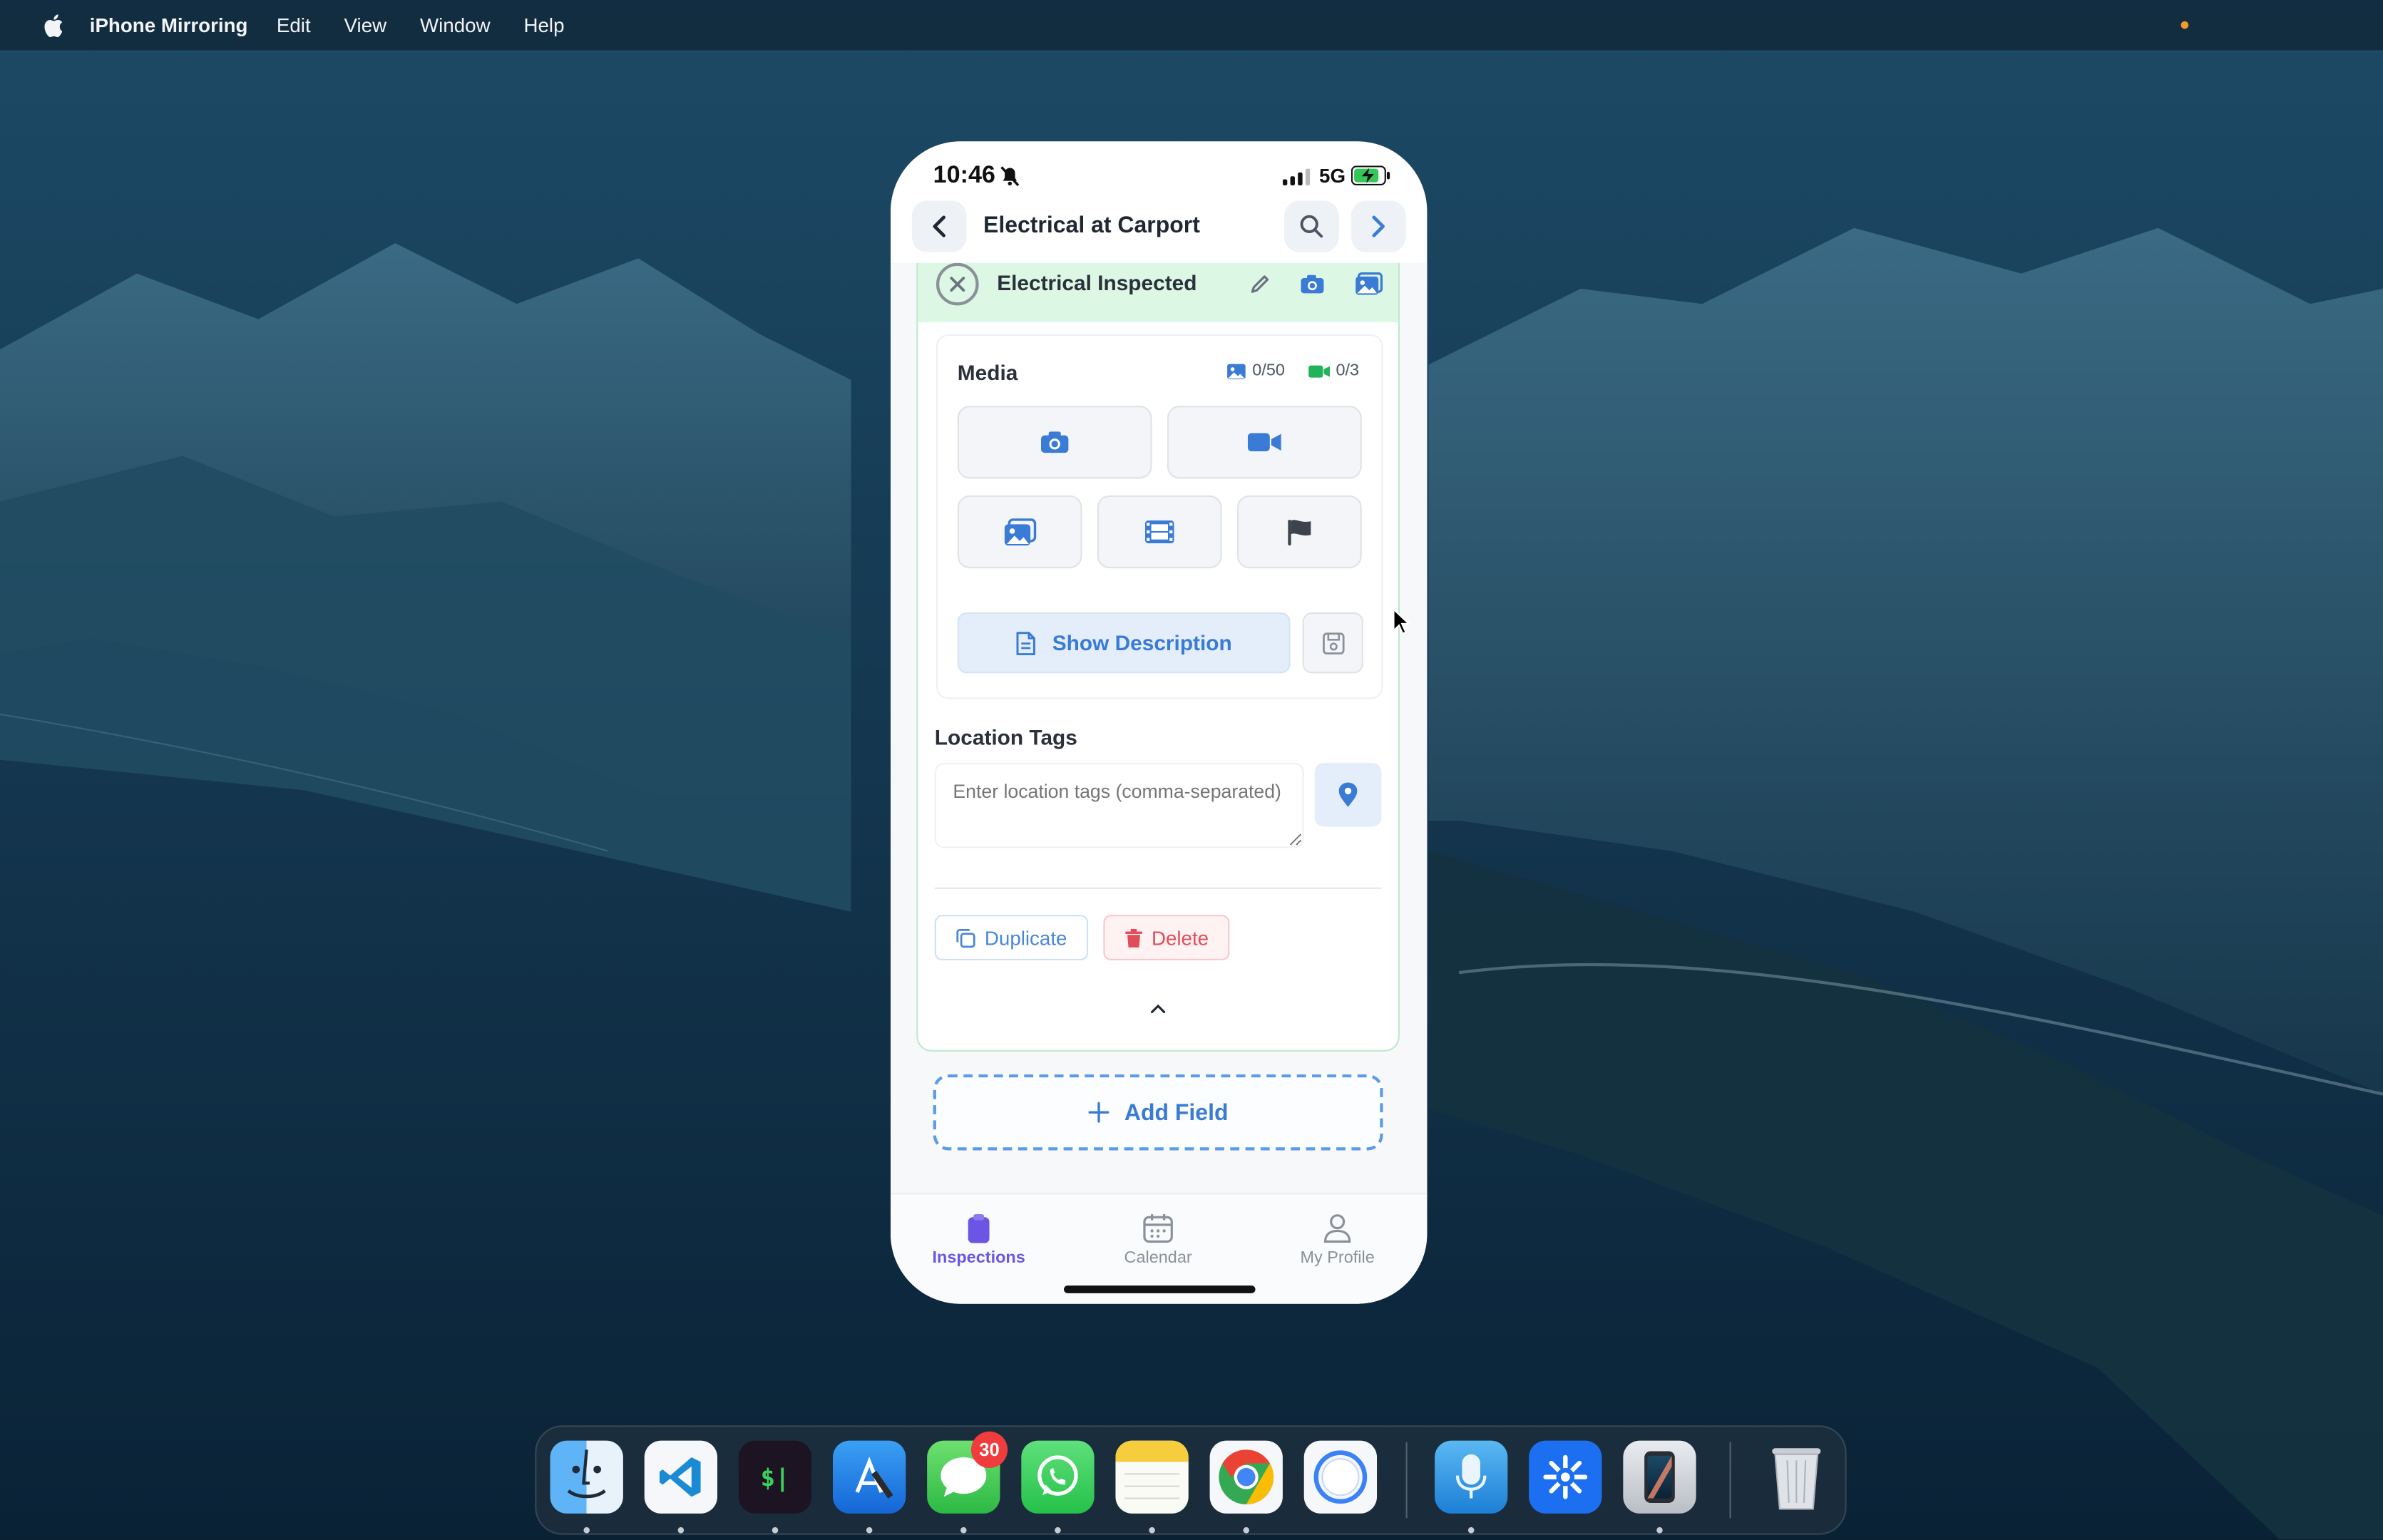 This screenshot has width=2383, height=1540. Describe the element at coordinates (1319, 370) in the screenshot. I see `video-icon` at that location.